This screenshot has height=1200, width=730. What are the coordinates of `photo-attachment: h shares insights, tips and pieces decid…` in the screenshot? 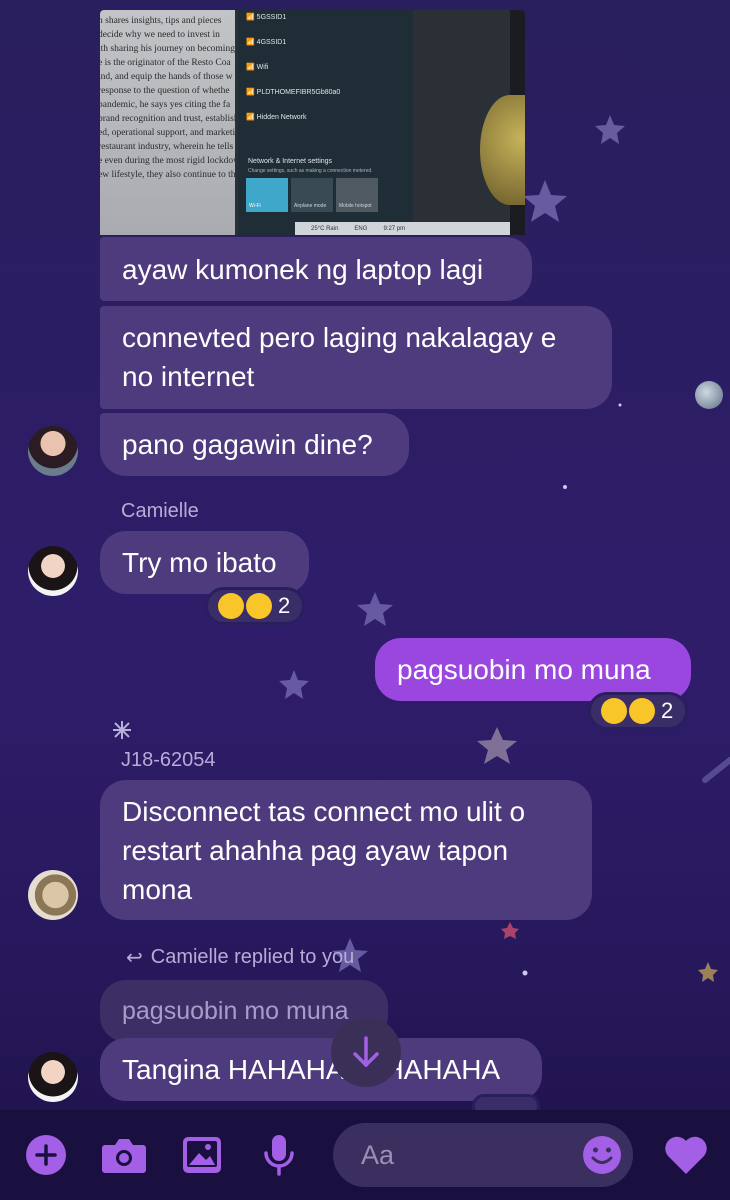 It's located at (312, 122).